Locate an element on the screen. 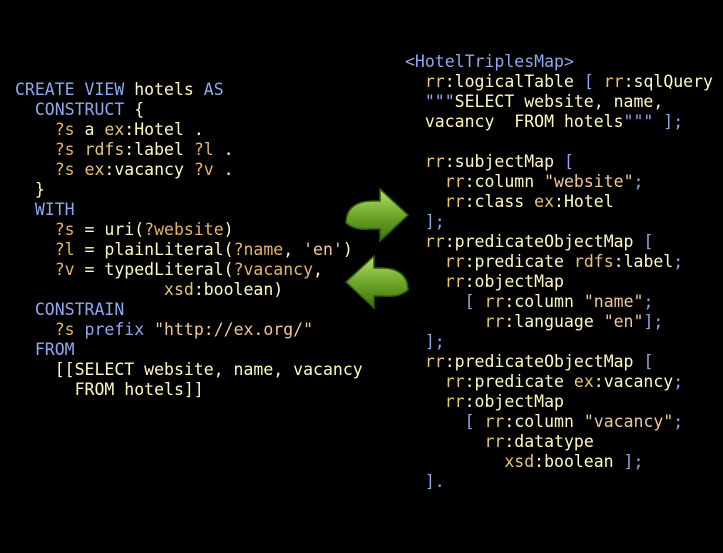 The height and width of the screenshot is (553, 723). r2rml-token: :objectMap is located at coordinates (514, 281).